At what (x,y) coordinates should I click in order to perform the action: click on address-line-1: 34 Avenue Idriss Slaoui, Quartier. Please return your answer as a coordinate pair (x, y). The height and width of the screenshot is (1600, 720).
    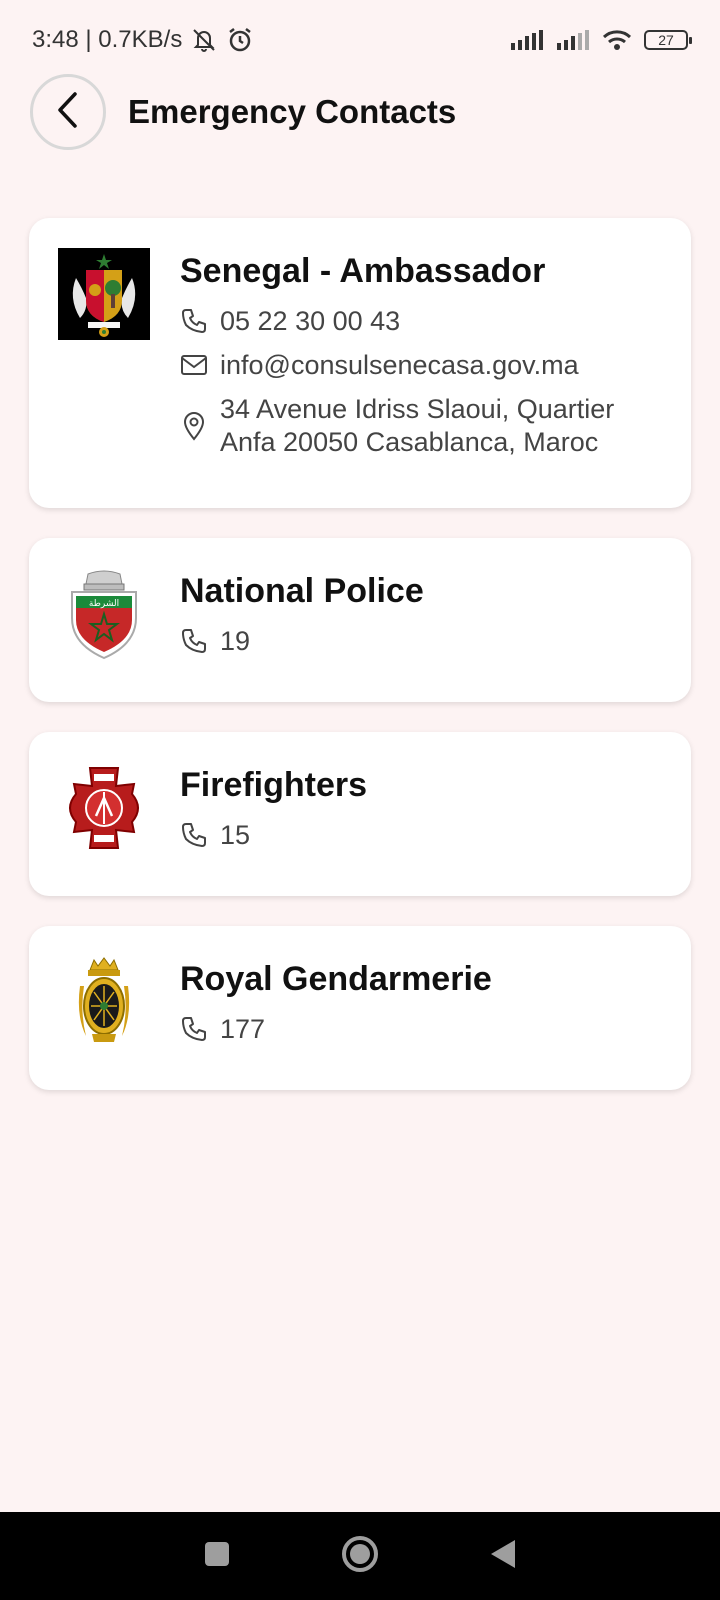
    Looking at the image, I should click on (417, 409).